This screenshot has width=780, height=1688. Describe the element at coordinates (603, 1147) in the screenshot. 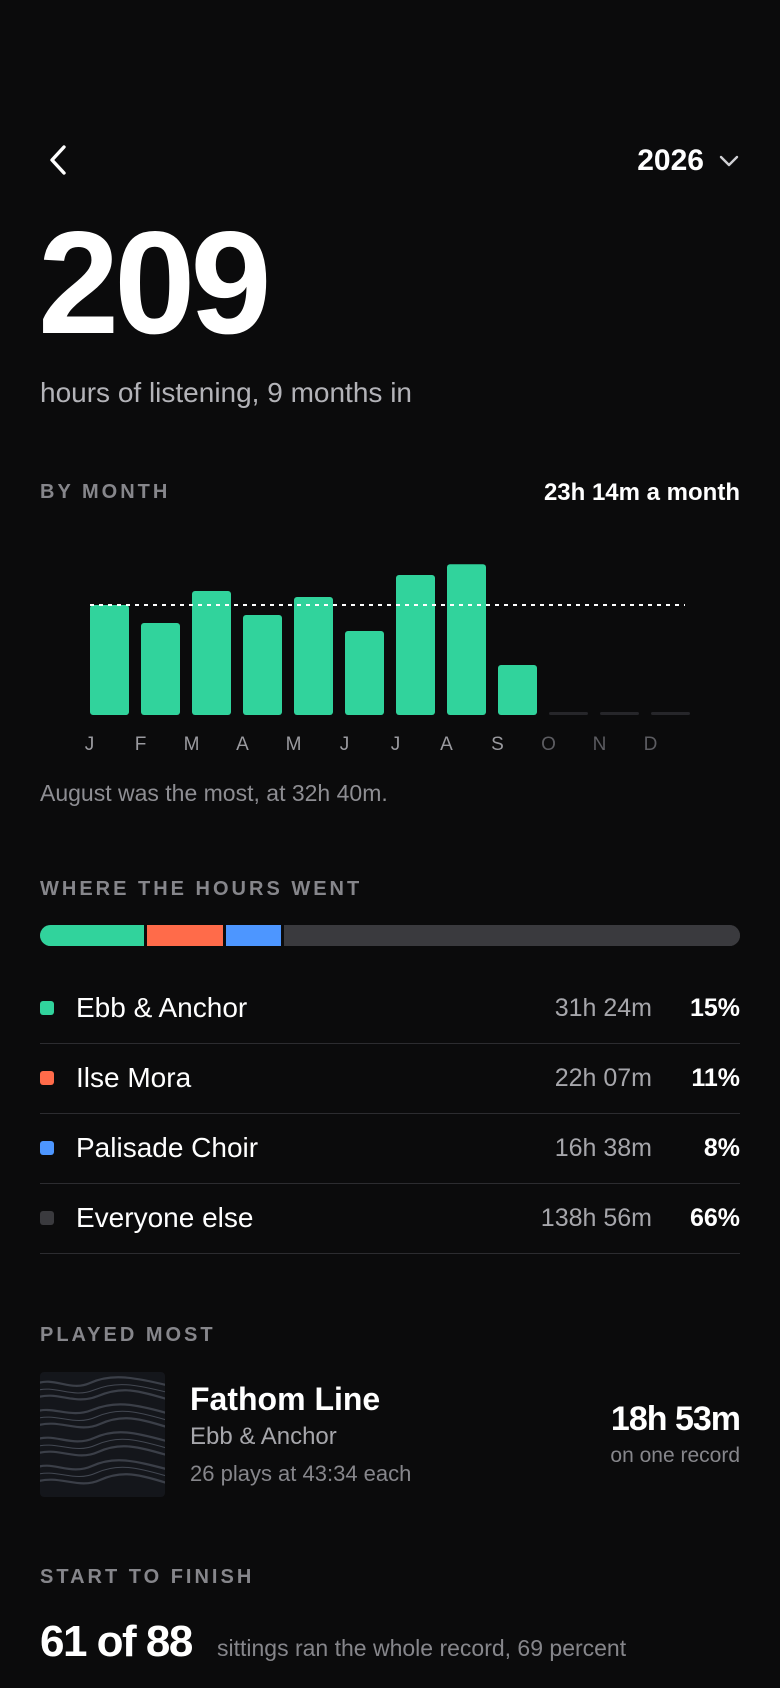

I see `artist-time: 16h 38m` at that location.